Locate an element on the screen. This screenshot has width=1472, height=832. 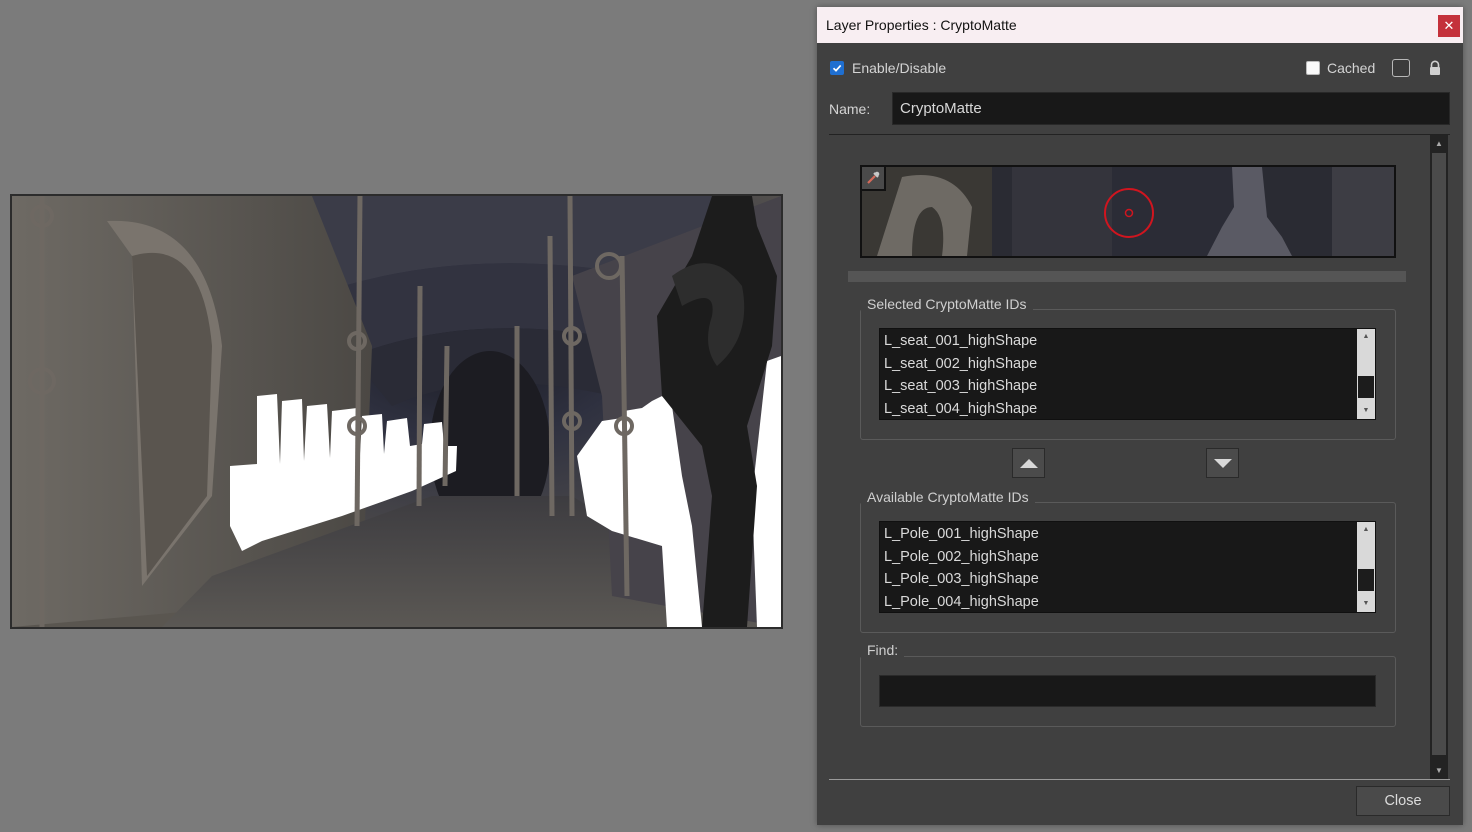
move-up-button is located at coordinates (1028, 463).